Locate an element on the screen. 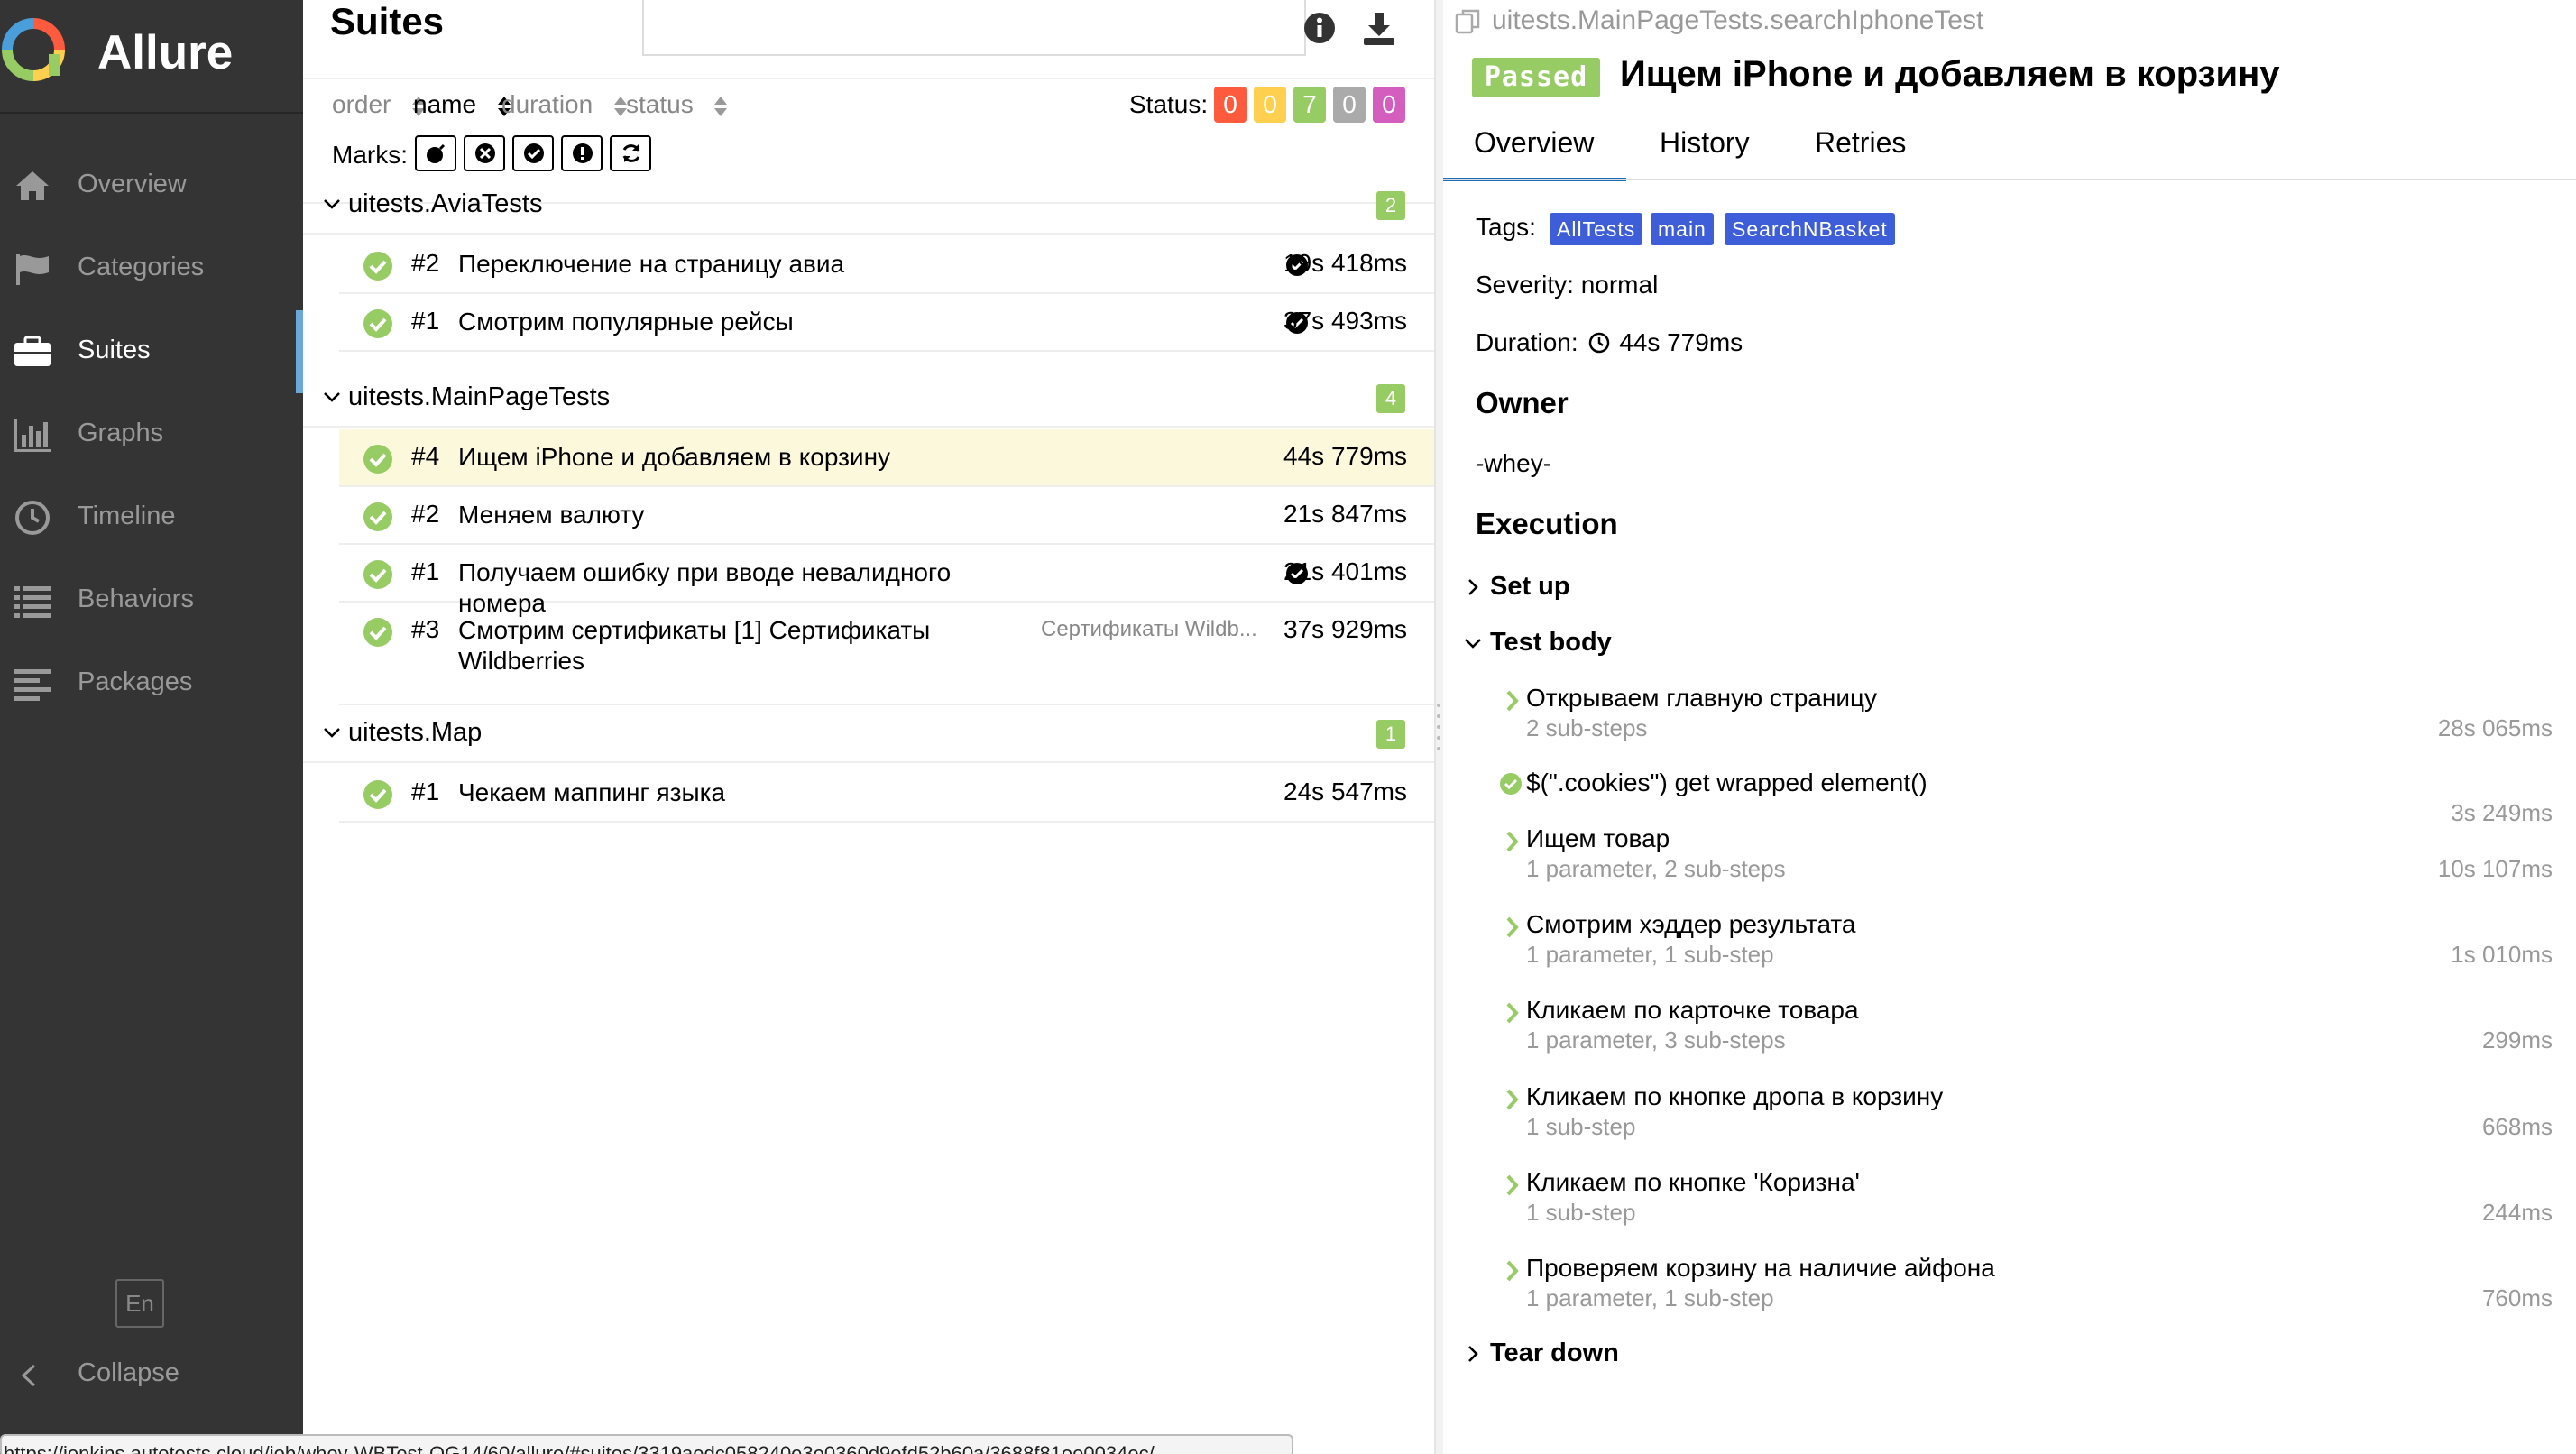 The height and width of the screenshot is (1454, 2576). tag-badge: main is located at coordinates (1682, 229).